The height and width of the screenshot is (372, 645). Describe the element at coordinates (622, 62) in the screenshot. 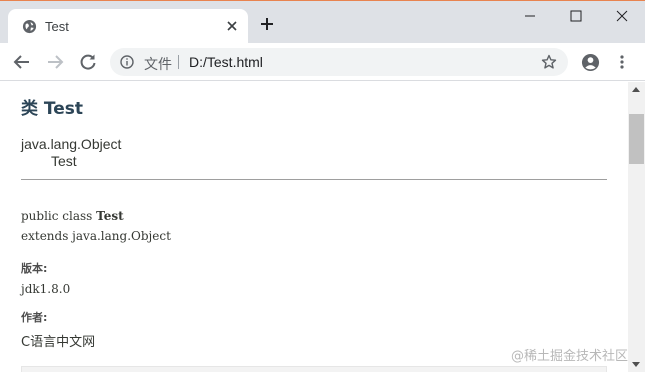

I see `menu-icon` at that location.